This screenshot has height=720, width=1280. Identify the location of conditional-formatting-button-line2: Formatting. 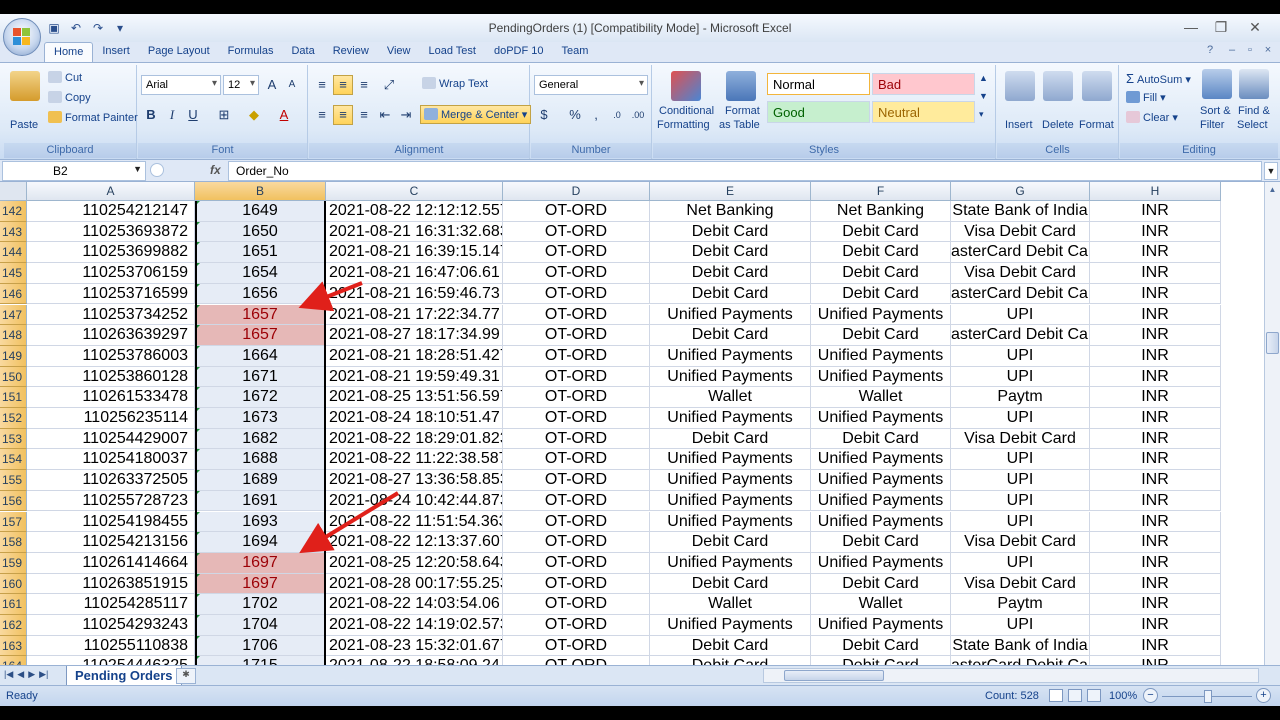
(683, 125).